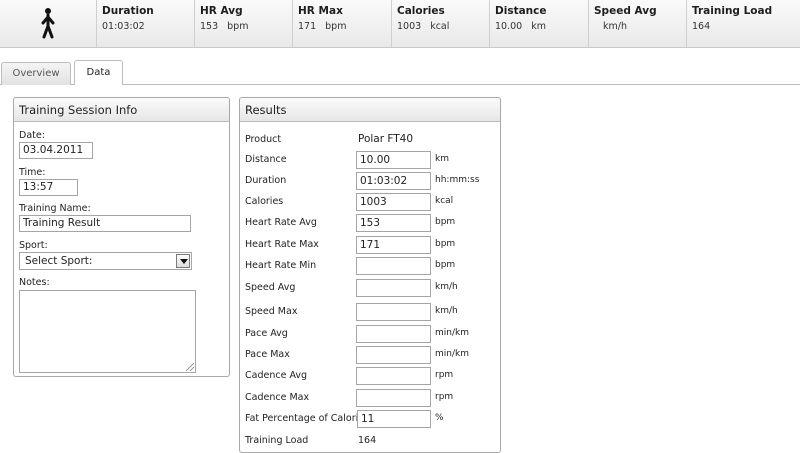  What do you see at coordinates (393, 334) in the screenshot?
I see `pace-avg-input` at bounding box center [393, 334].